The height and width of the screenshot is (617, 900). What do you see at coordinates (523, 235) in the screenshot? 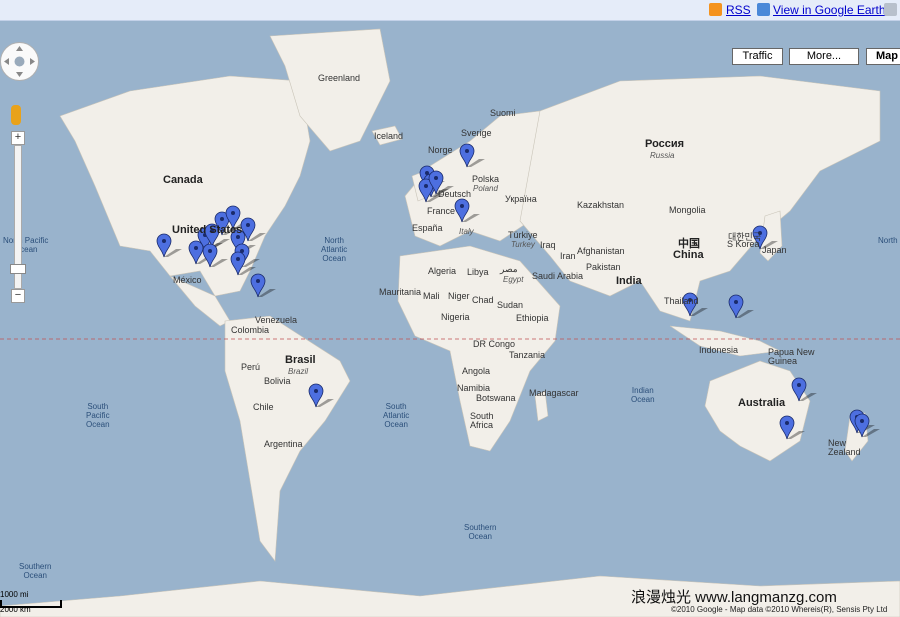
I see `label-turkiye: Türkiye` at bounding box center [523, 235].